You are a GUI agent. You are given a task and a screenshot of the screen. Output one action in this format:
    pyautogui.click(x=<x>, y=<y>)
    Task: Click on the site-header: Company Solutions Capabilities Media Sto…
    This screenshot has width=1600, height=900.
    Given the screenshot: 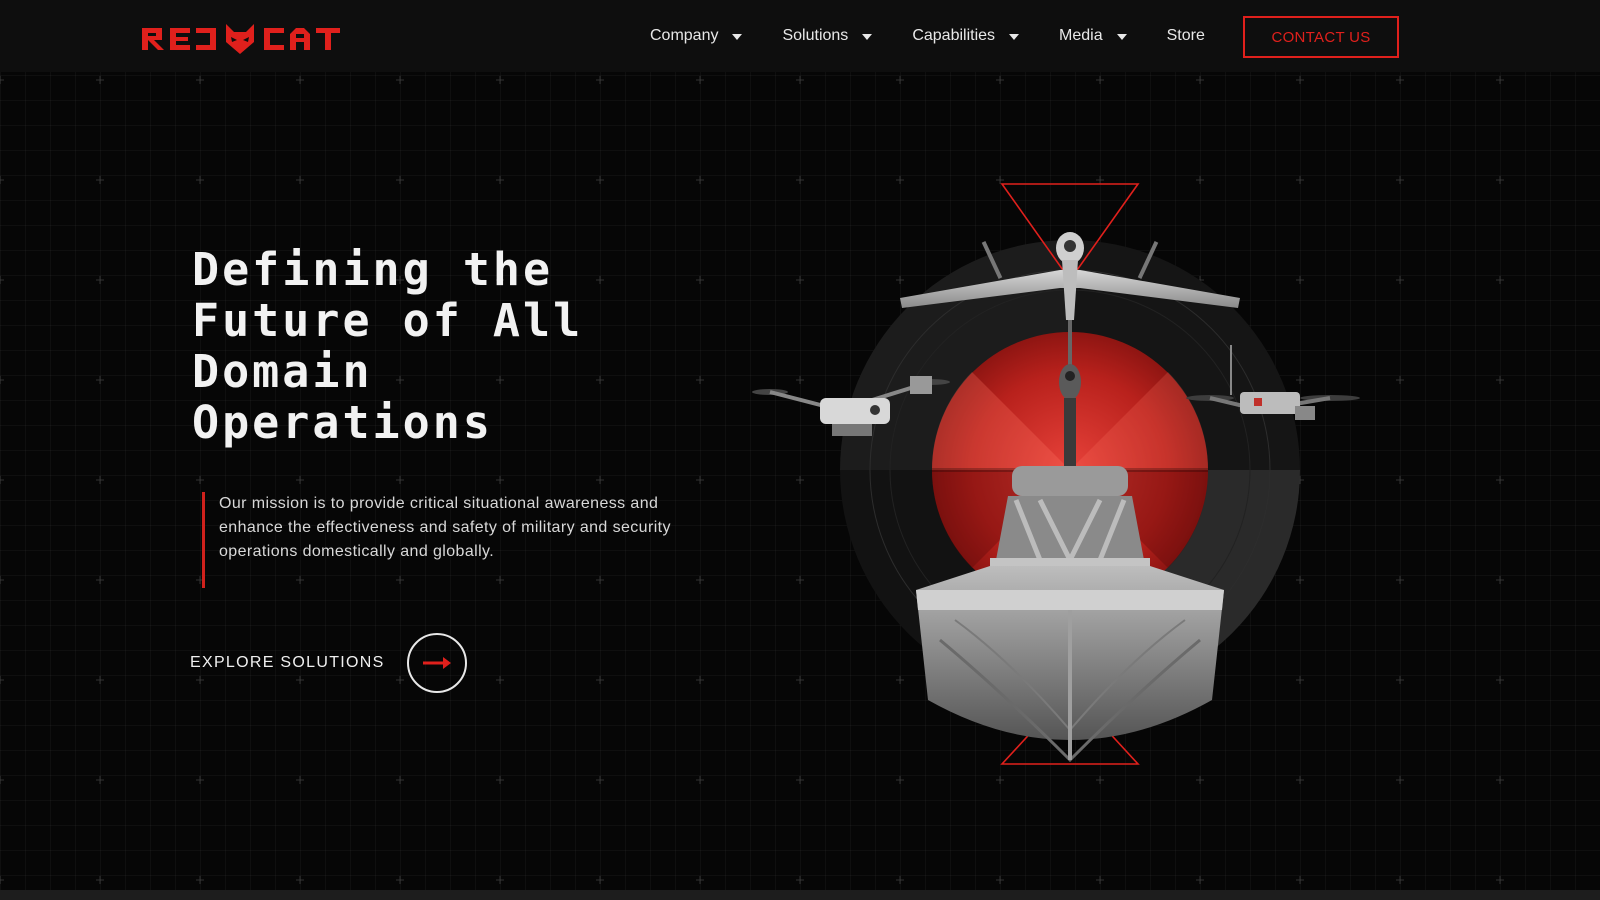 What is the action you would take?
    pyautogui.click(x=800, y=36)
    